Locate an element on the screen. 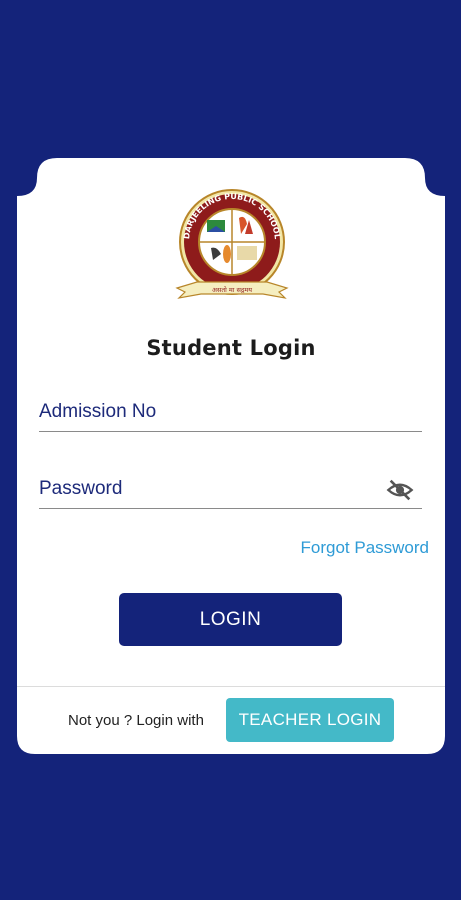 The width and height of the screenshot is (461, 900). logo-motto: असतो मा सद्गमय is located at coordinates (232, 290).